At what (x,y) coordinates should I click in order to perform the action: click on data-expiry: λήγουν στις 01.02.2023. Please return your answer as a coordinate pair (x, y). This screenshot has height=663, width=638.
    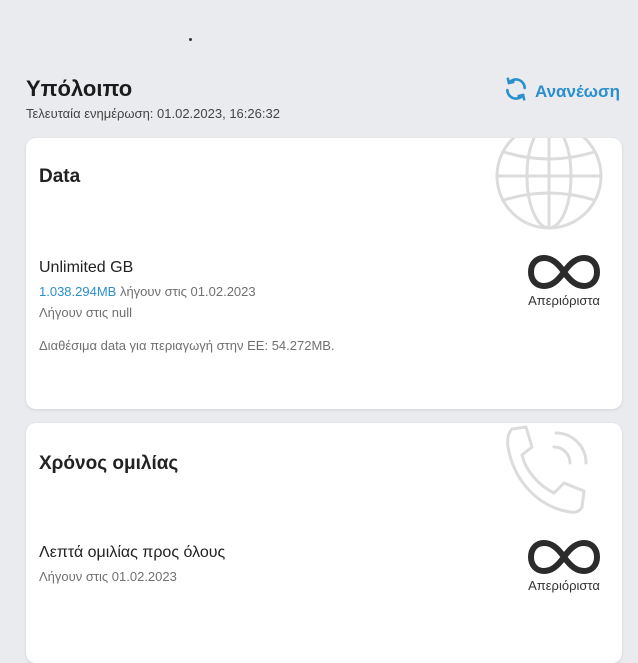
    Looking at the image, I should click on (186, 291).